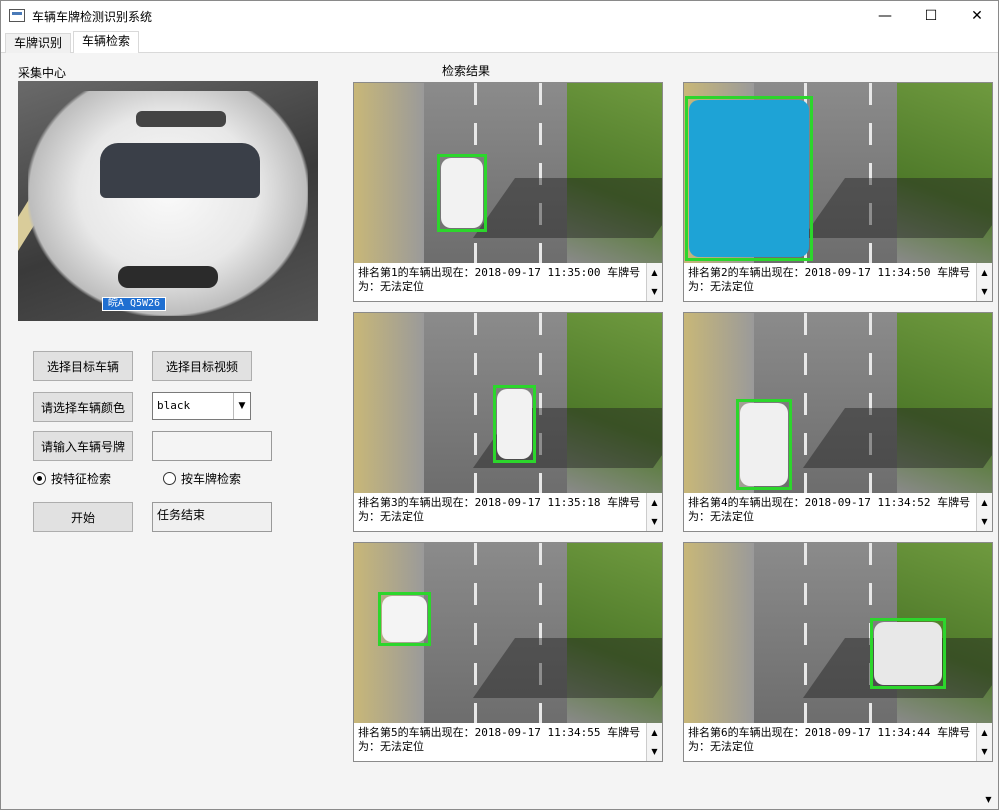  Describe the element at coordinates (92, 17) in the screenshot. I see `window-title: 车辆车牌检测识别系统` at that location.